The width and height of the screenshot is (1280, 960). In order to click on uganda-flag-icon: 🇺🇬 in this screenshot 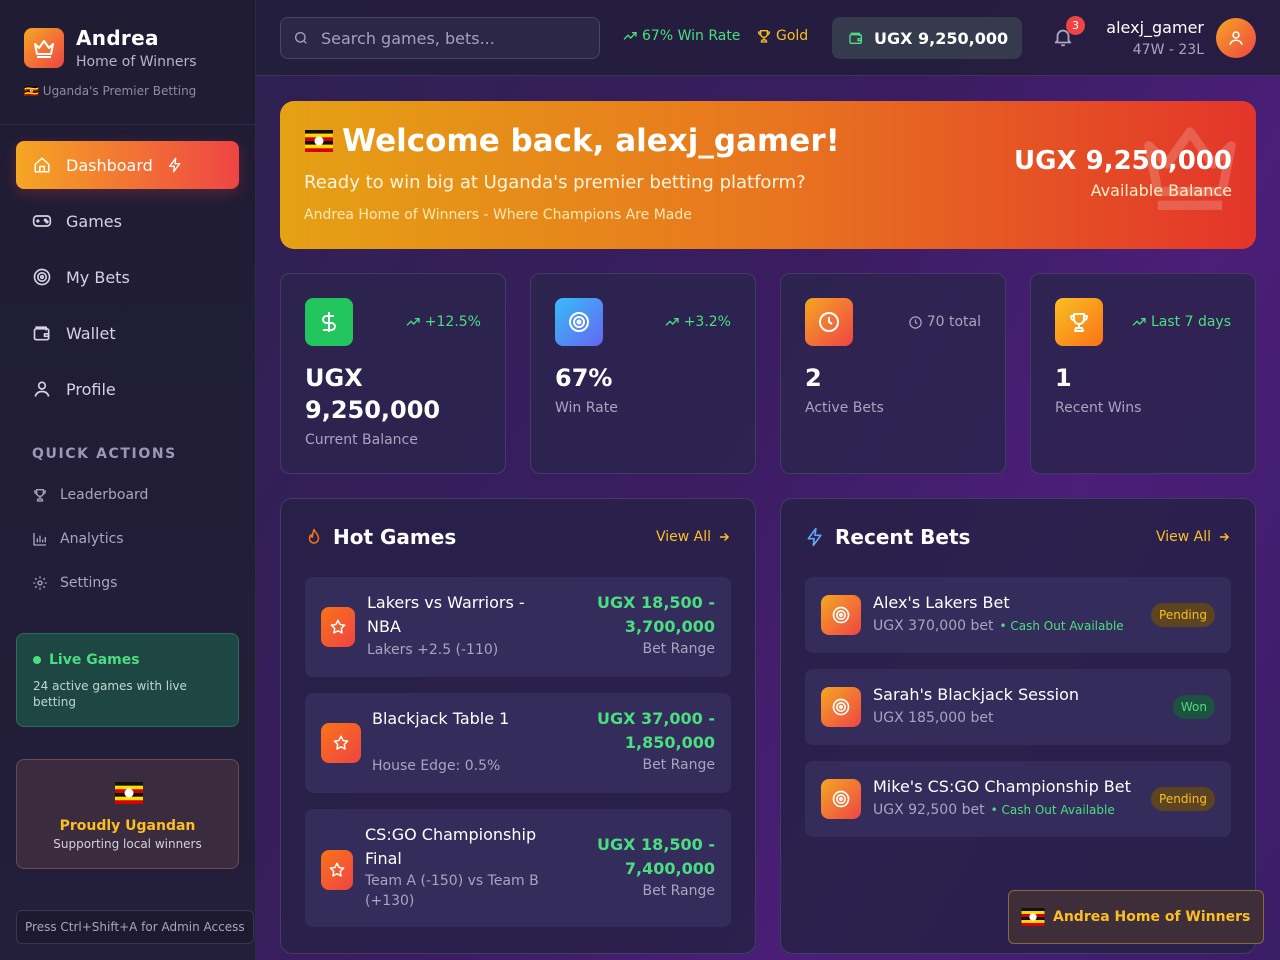, I will do `click(31, 91)`.